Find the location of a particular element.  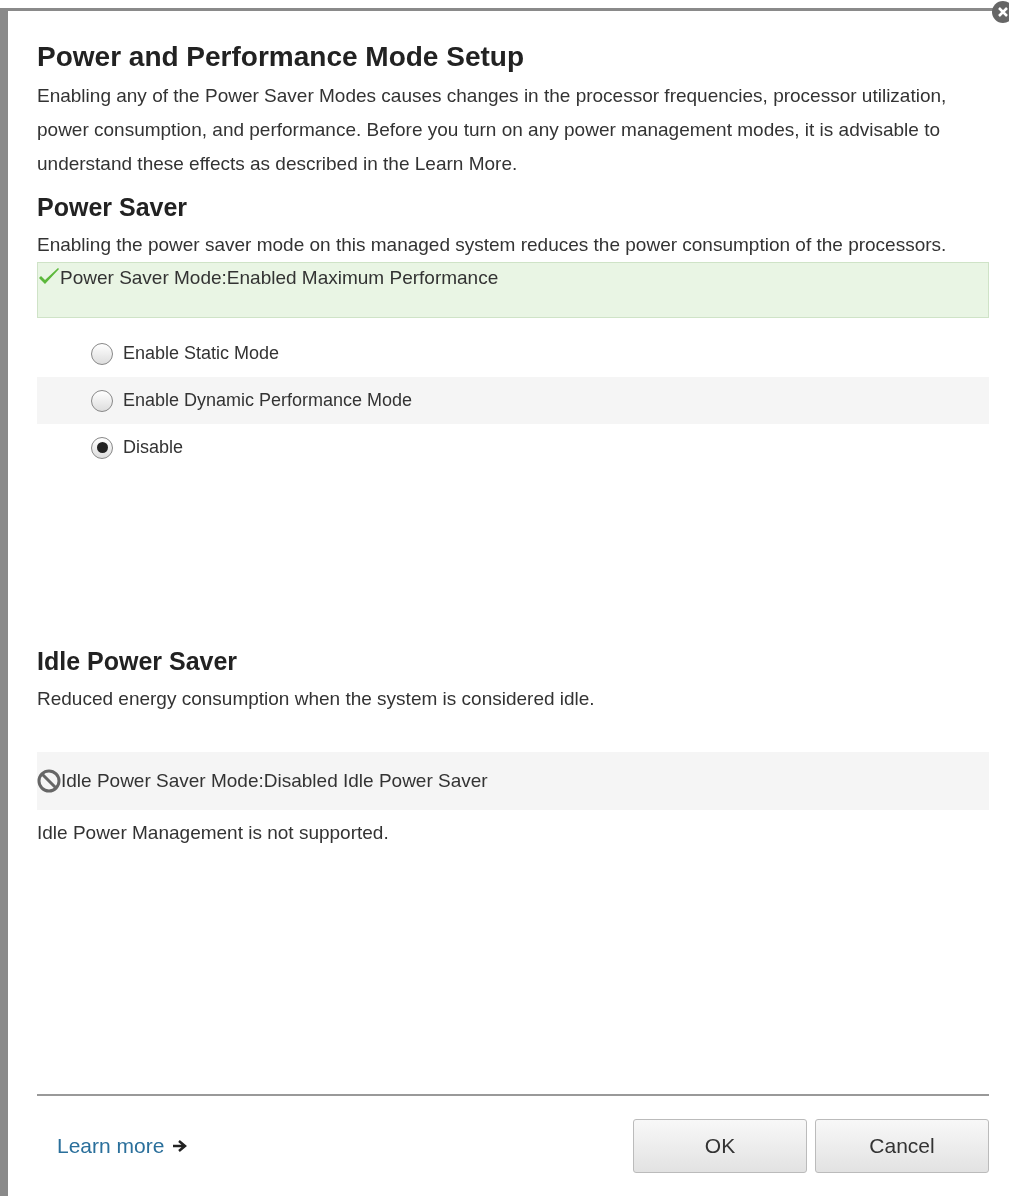

learn-more-link: Learn more is located at coordinates (111, 1146).